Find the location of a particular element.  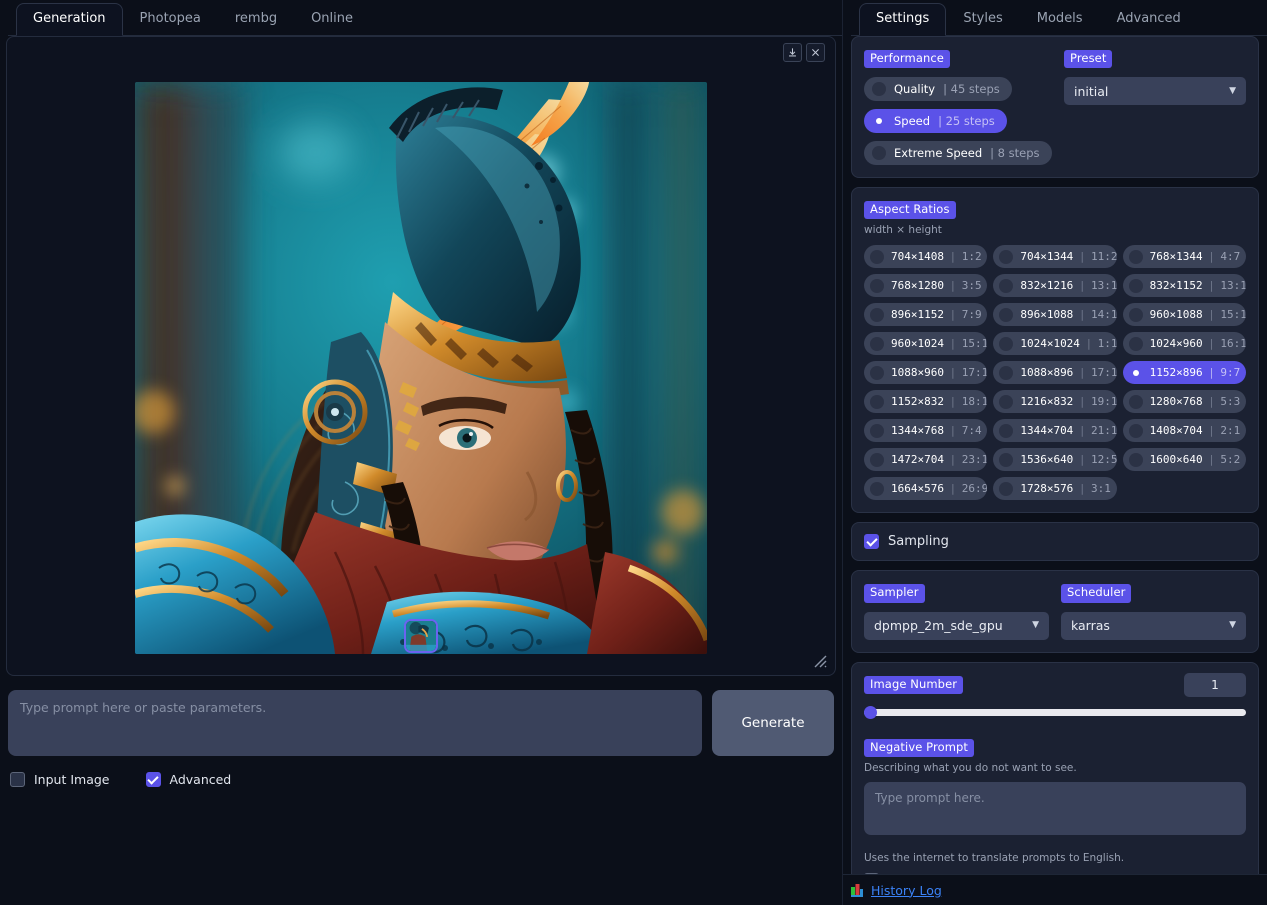

aspect-ratio-size: 1088×960 is located at coordinates (917, 373).